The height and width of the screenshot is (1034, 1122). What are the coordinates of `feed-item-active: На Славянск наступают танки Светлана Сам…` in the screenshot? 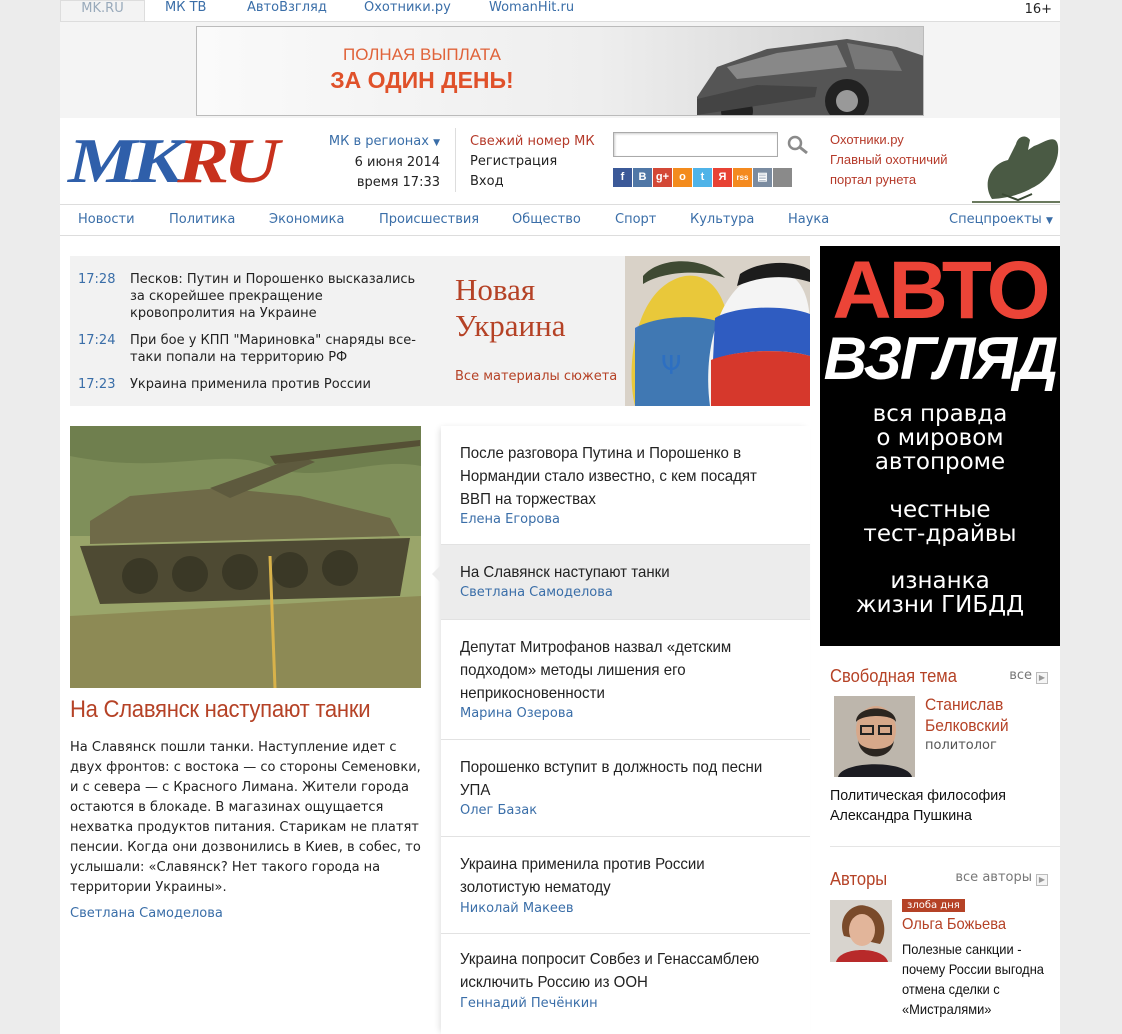 It's located at (621, 582).